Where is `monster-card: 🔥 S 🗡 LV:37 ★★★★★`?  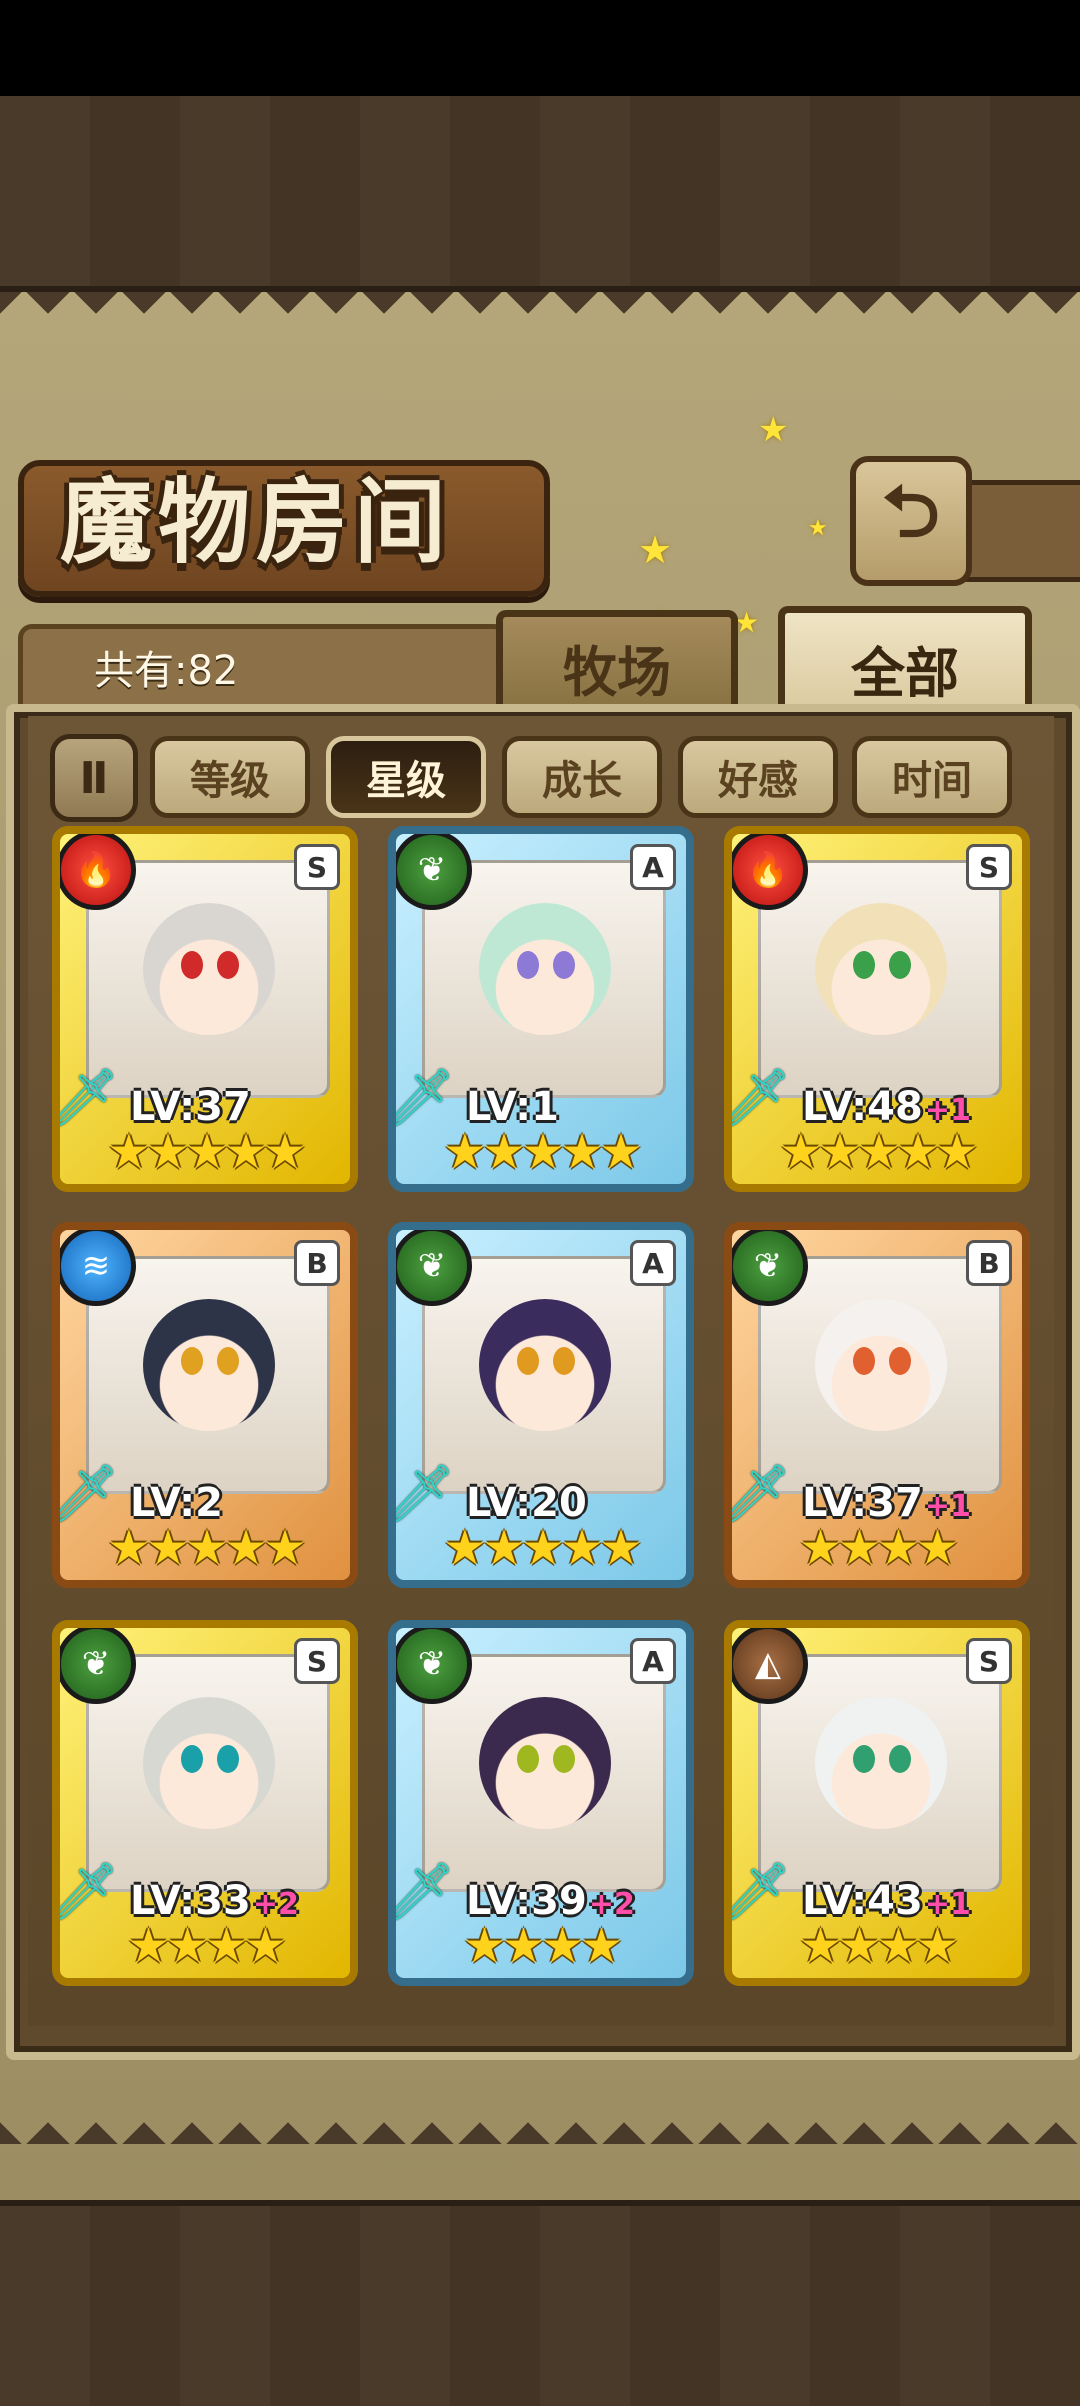
monster-card: 🔥 S 🗡 LV:37 ★★★★★ is located at coordinates (205, 1009).